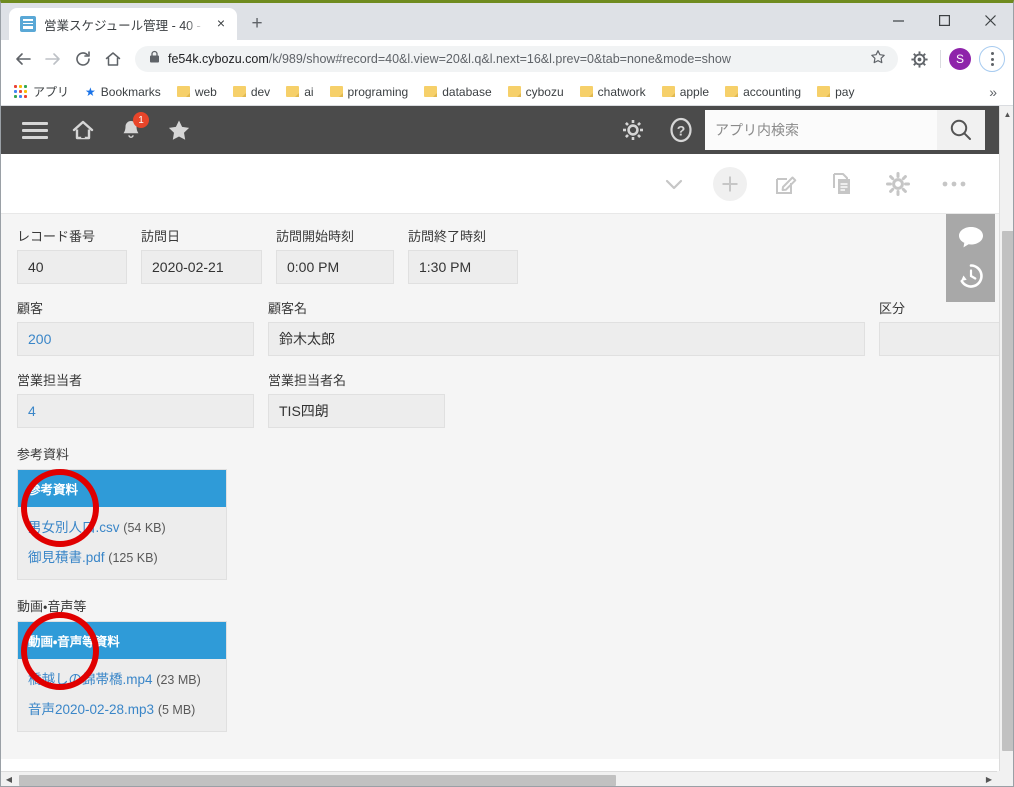 This screenshot has width=1014, height=787. What do you see at coordinates (66, 557) in the screenshot?
I see `attachment-link: 御見積書.pdf` at bounding box center [66, 557].